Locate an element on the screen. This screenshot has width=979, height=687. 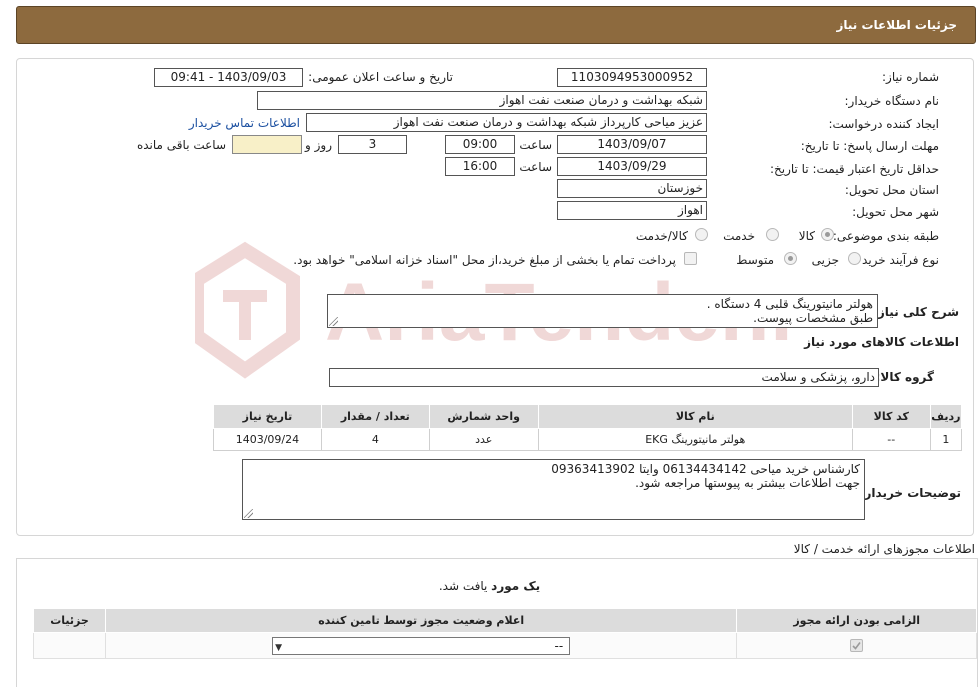
licenses-found-suffix: یافت شد. is located at coordinates (465, 586).